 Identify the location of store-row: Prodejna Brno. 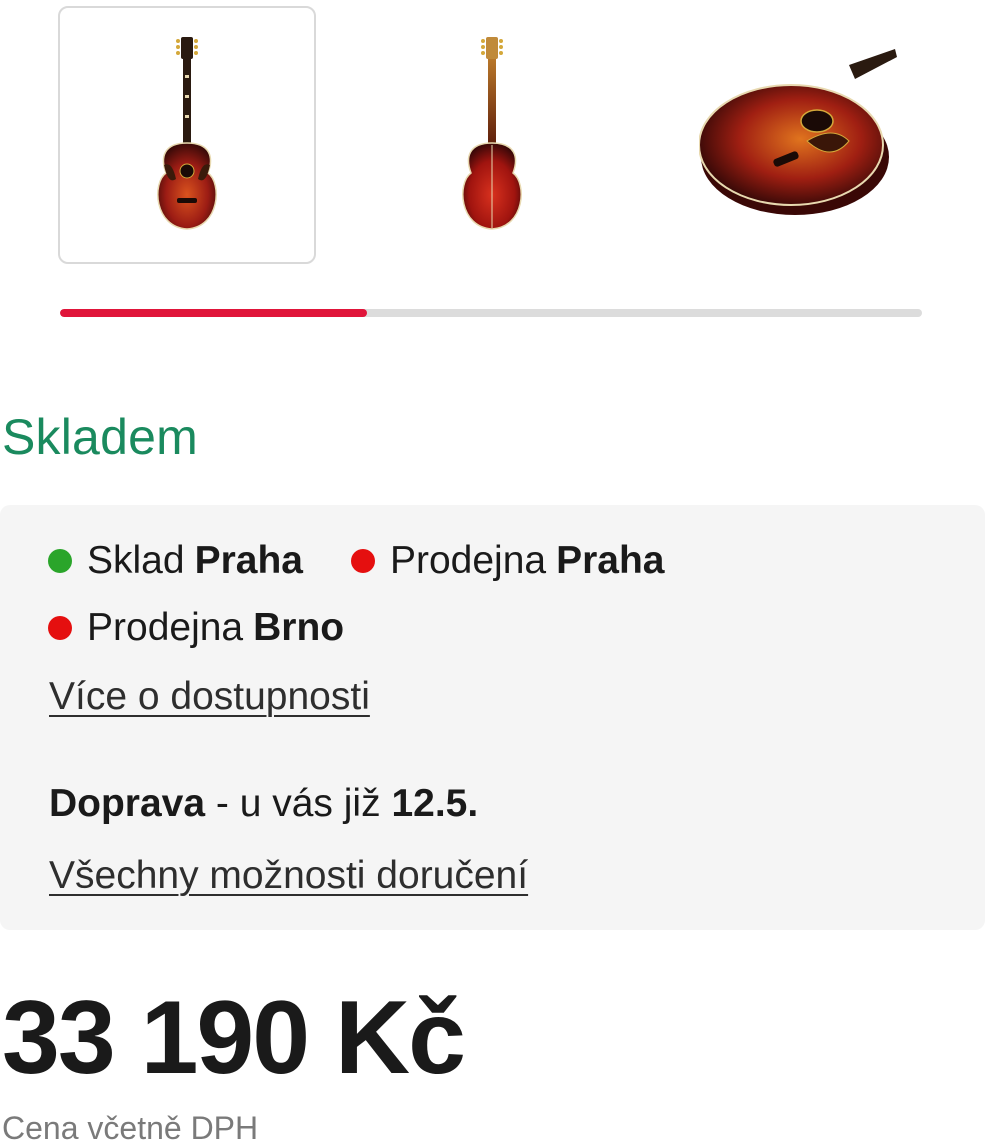
(488, 628).